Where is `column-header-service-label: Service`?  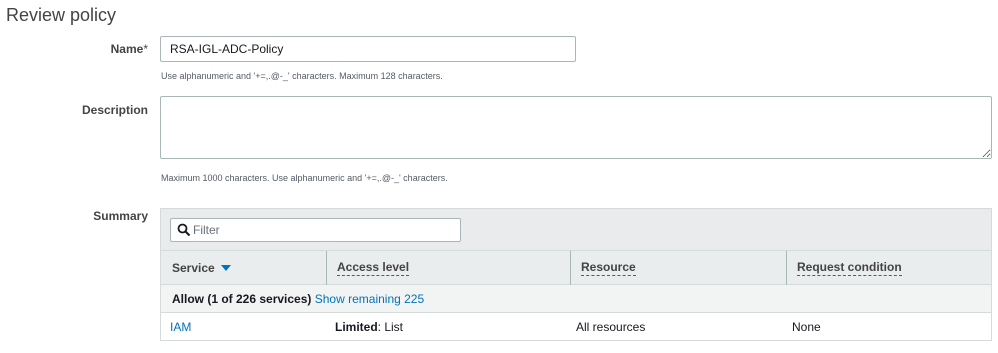 column-header-service-label: Service is located at coordinates (193, 268).